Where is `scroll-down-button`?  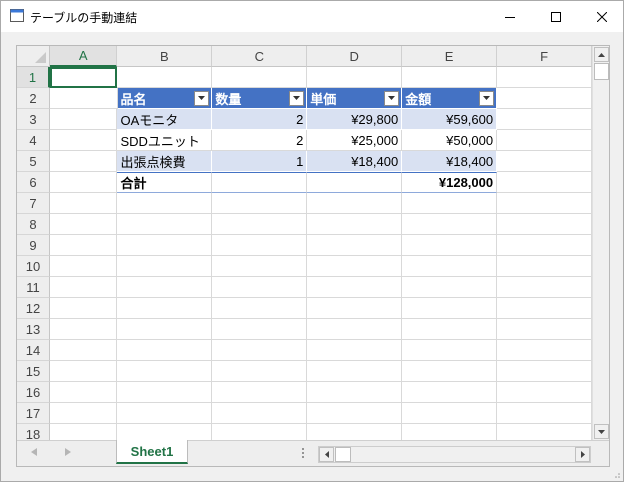
scroll-down-button is located at coordinates (601, 431).